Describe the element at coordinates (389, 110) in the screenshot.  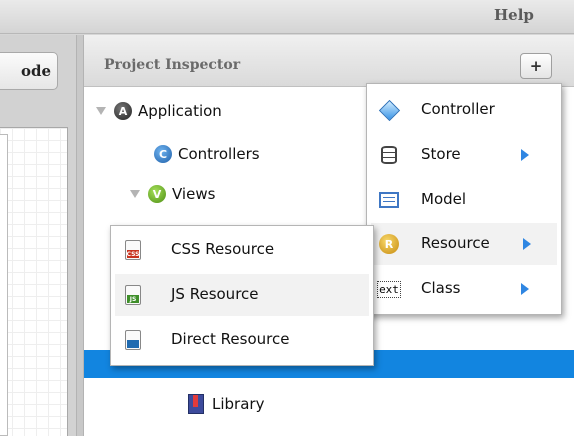
I see `controller-icon` at that location.